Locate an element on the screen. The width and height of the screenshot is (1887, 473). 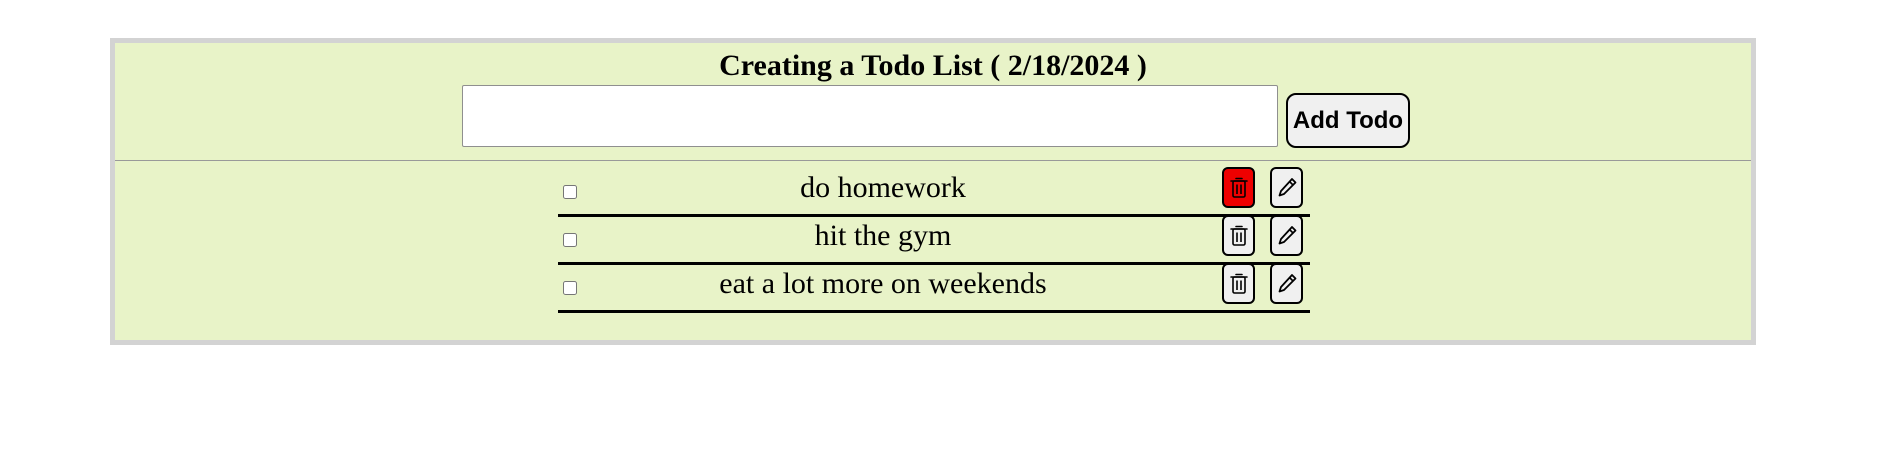
todo-text: hit the gym is located at coordinates (883, 235).